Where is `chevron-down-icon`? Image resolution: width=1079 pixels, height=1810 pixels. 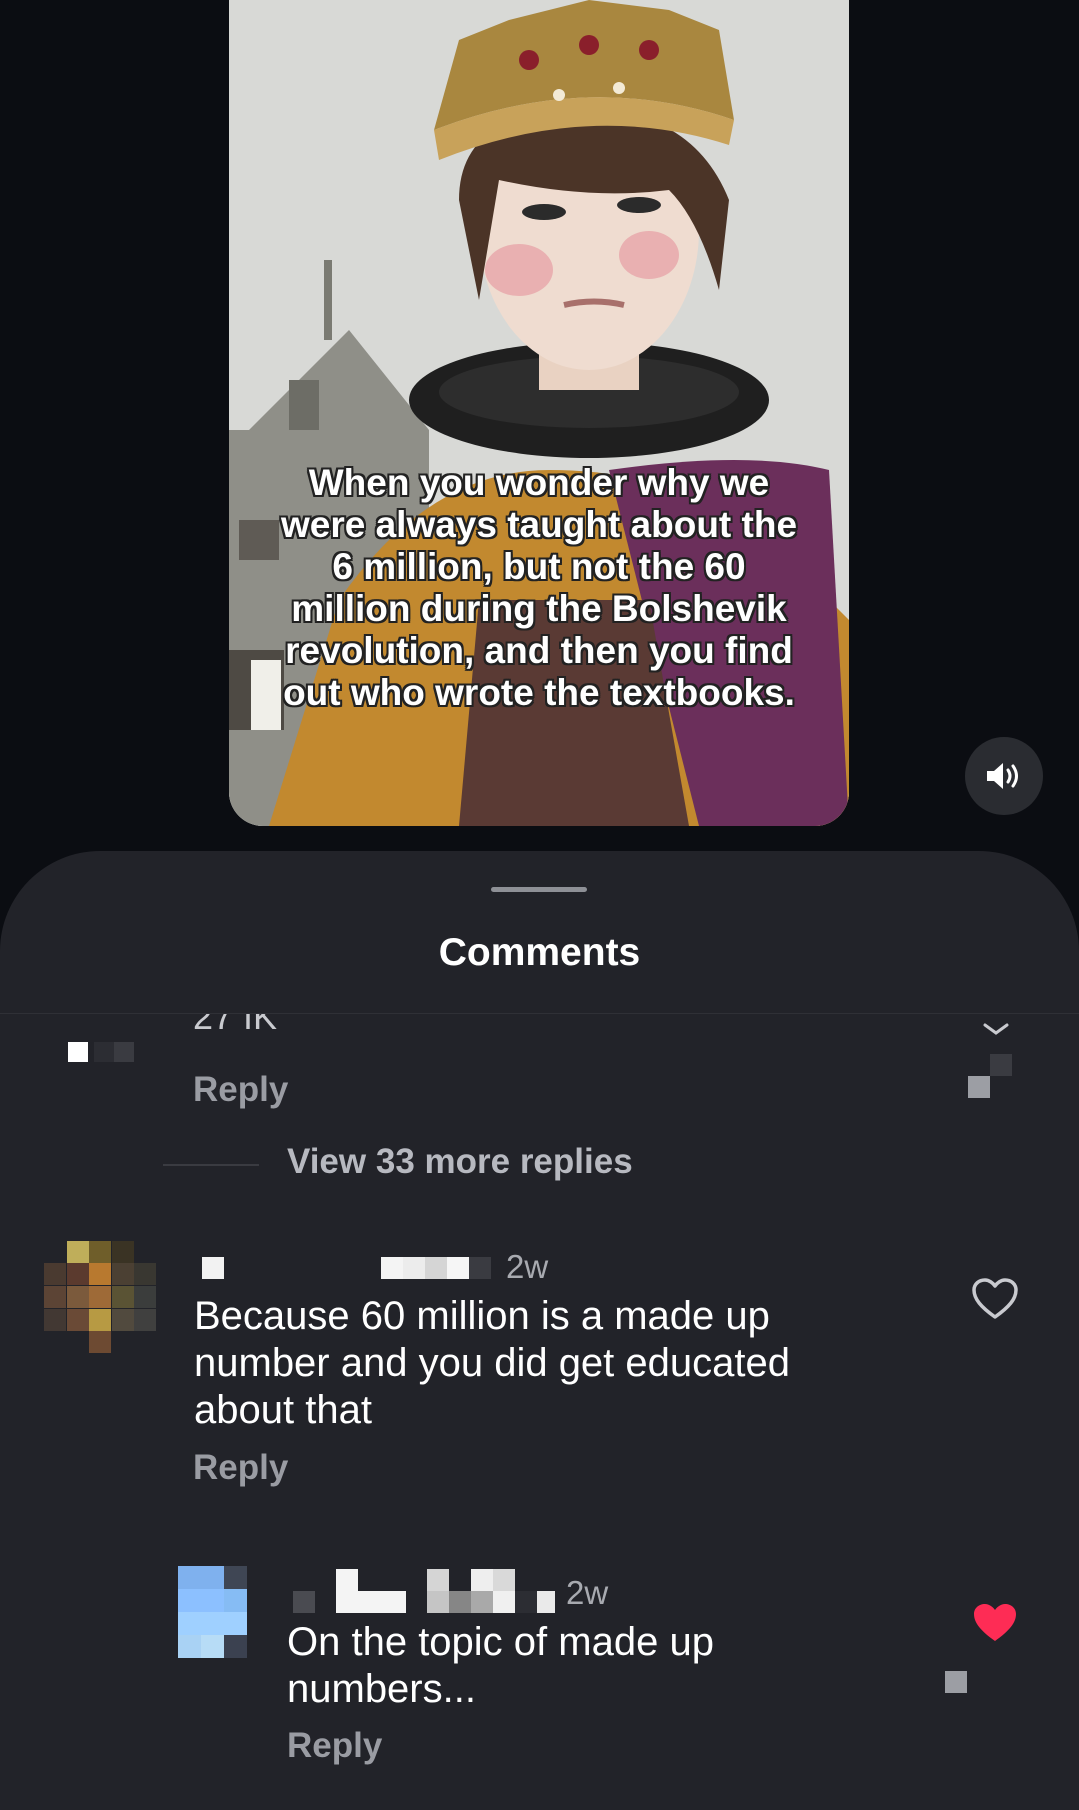 chevron-down-icon is located at coordinates (996, 1029).